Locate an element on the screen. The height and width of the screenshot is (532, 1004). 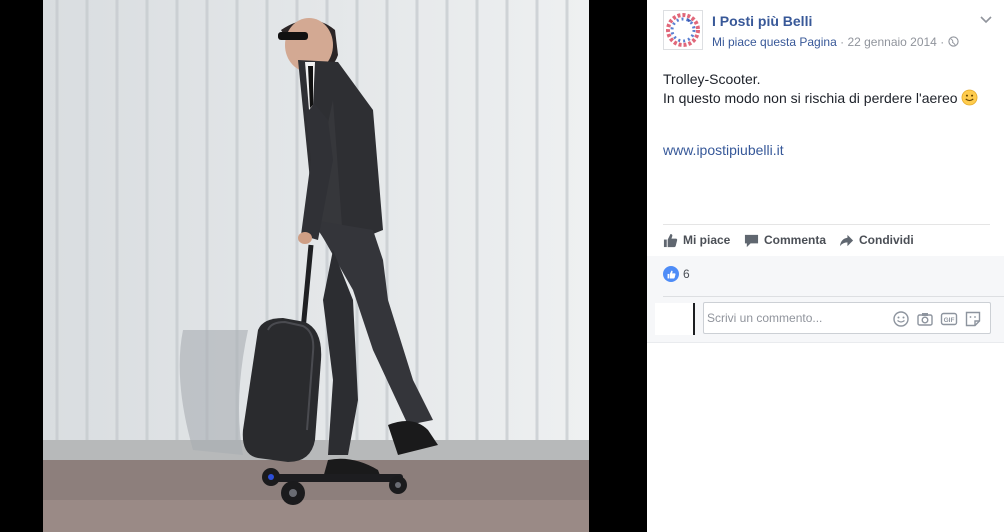
chevron-down-icon is located at coordinates (986, 19).